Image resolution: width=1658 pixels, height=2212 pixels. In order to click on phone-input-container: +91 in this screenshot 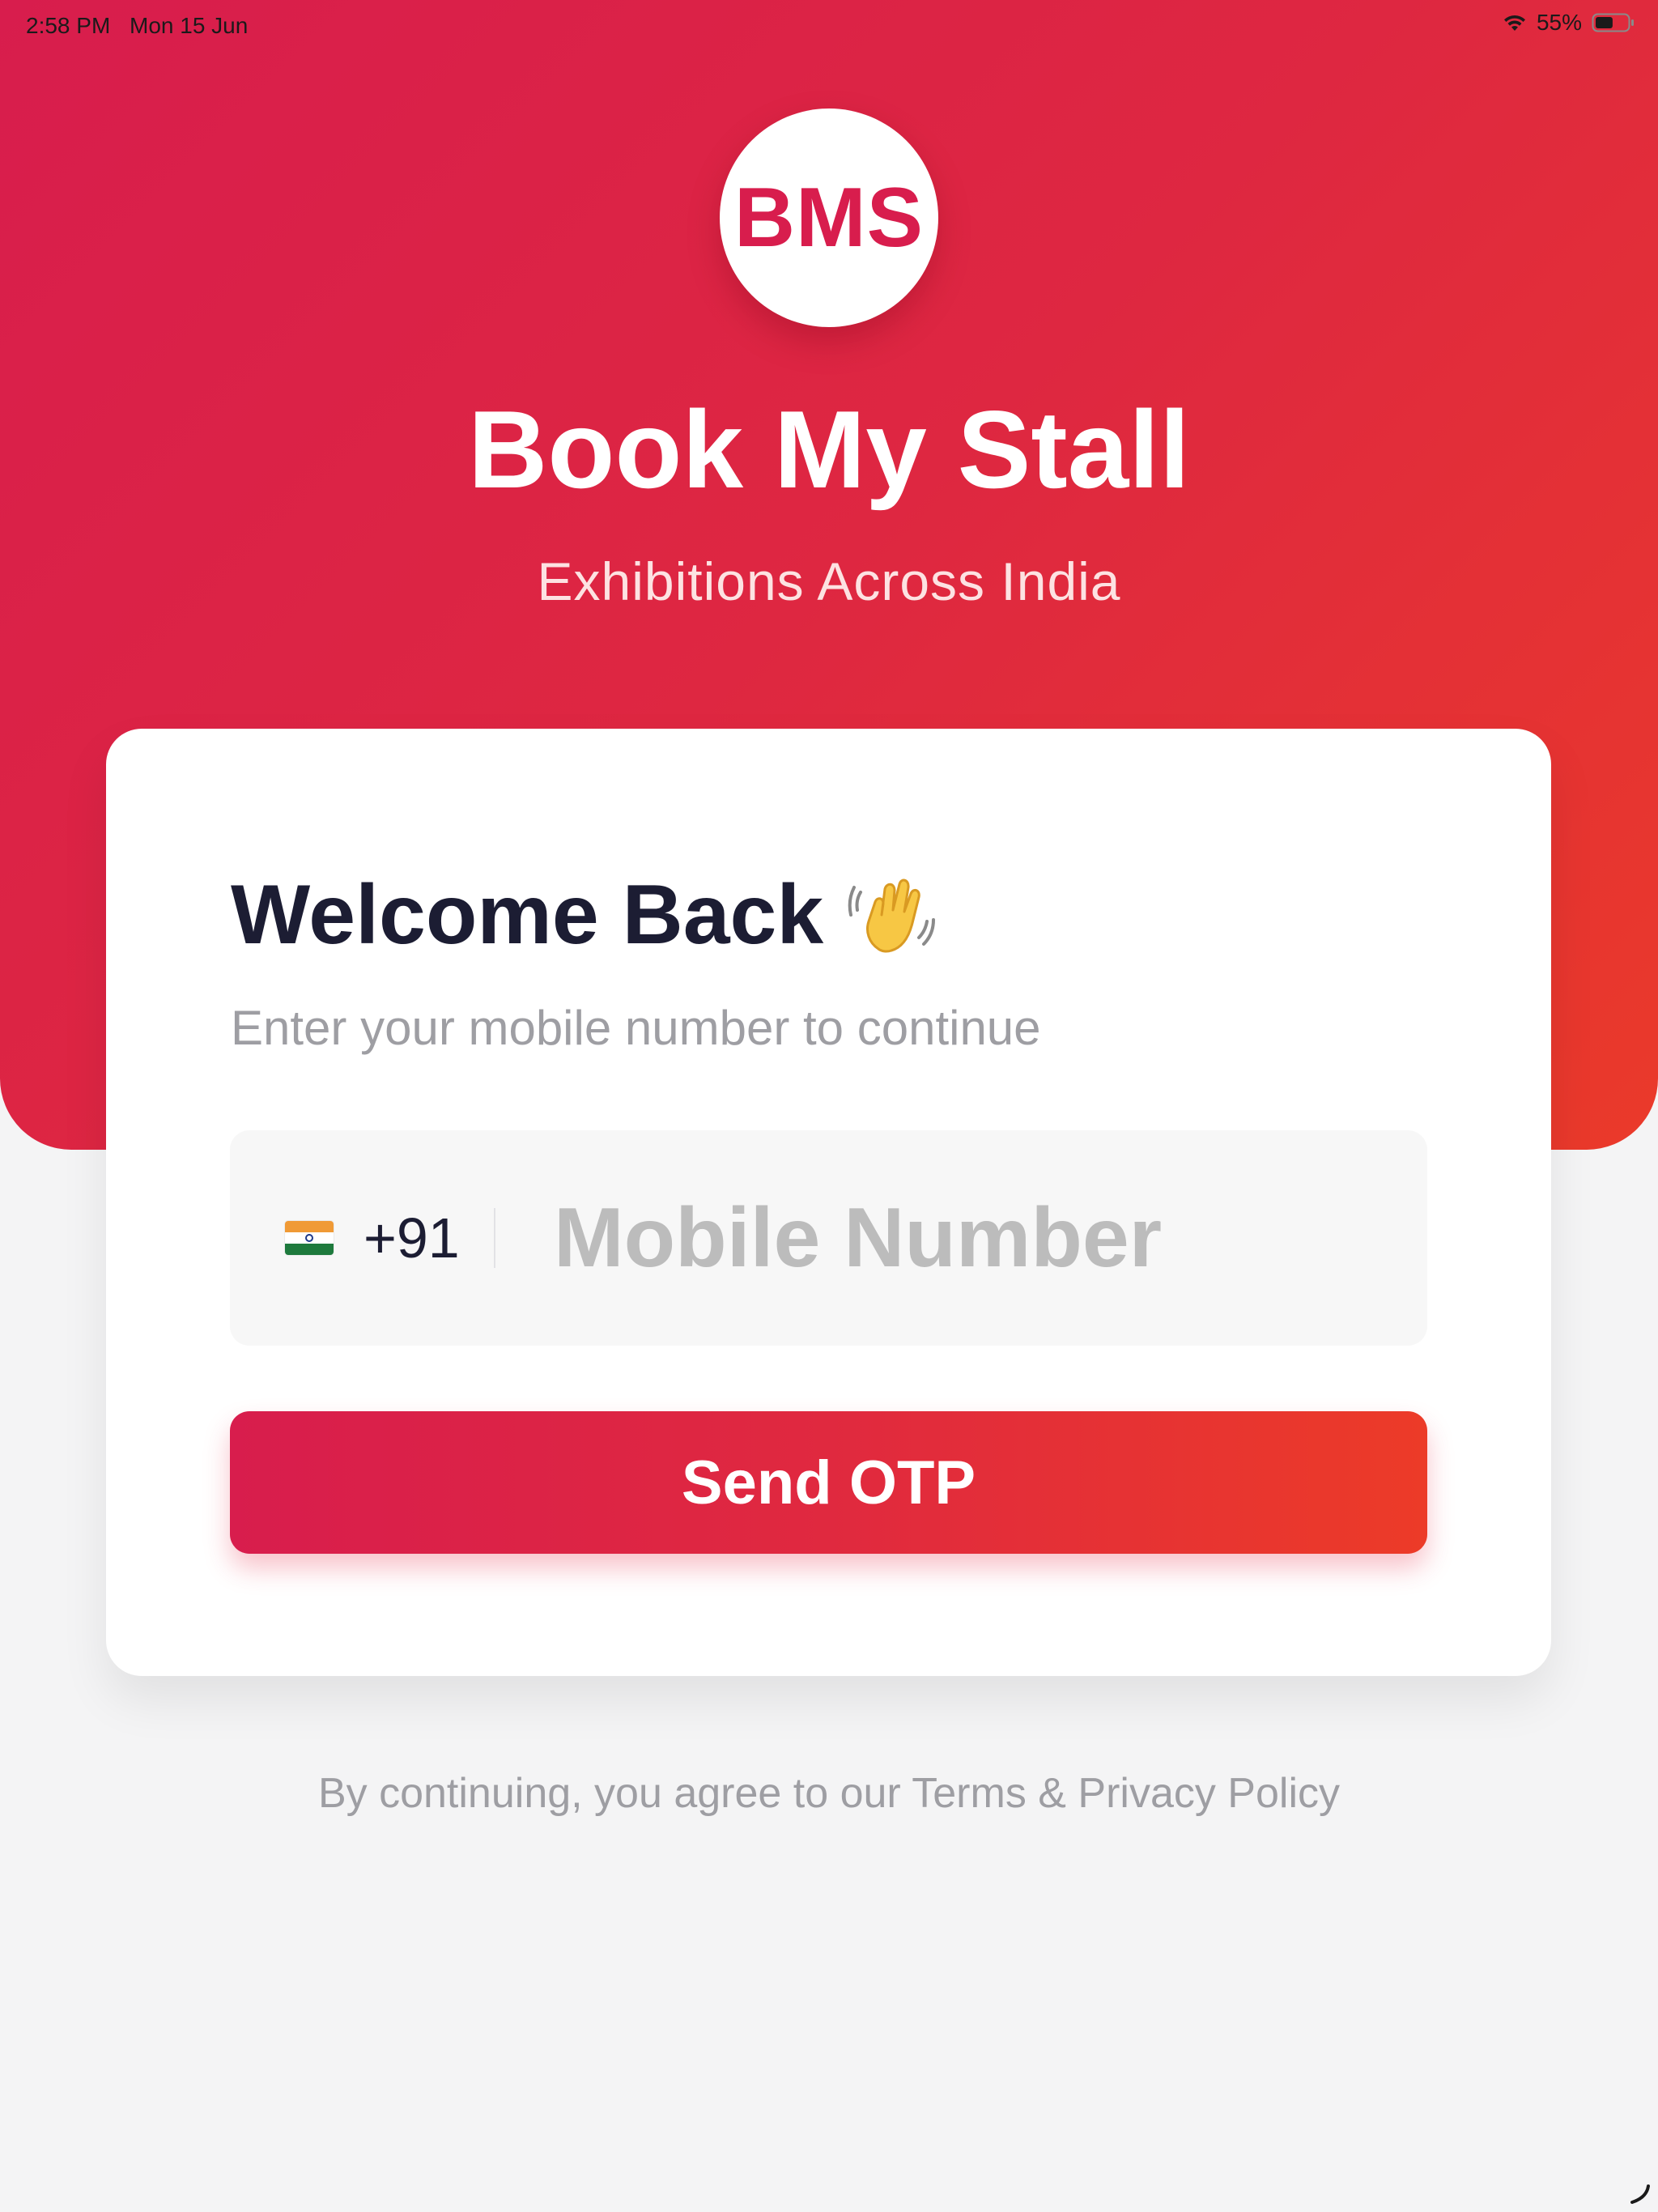, I will do `click(828, 1238)`.